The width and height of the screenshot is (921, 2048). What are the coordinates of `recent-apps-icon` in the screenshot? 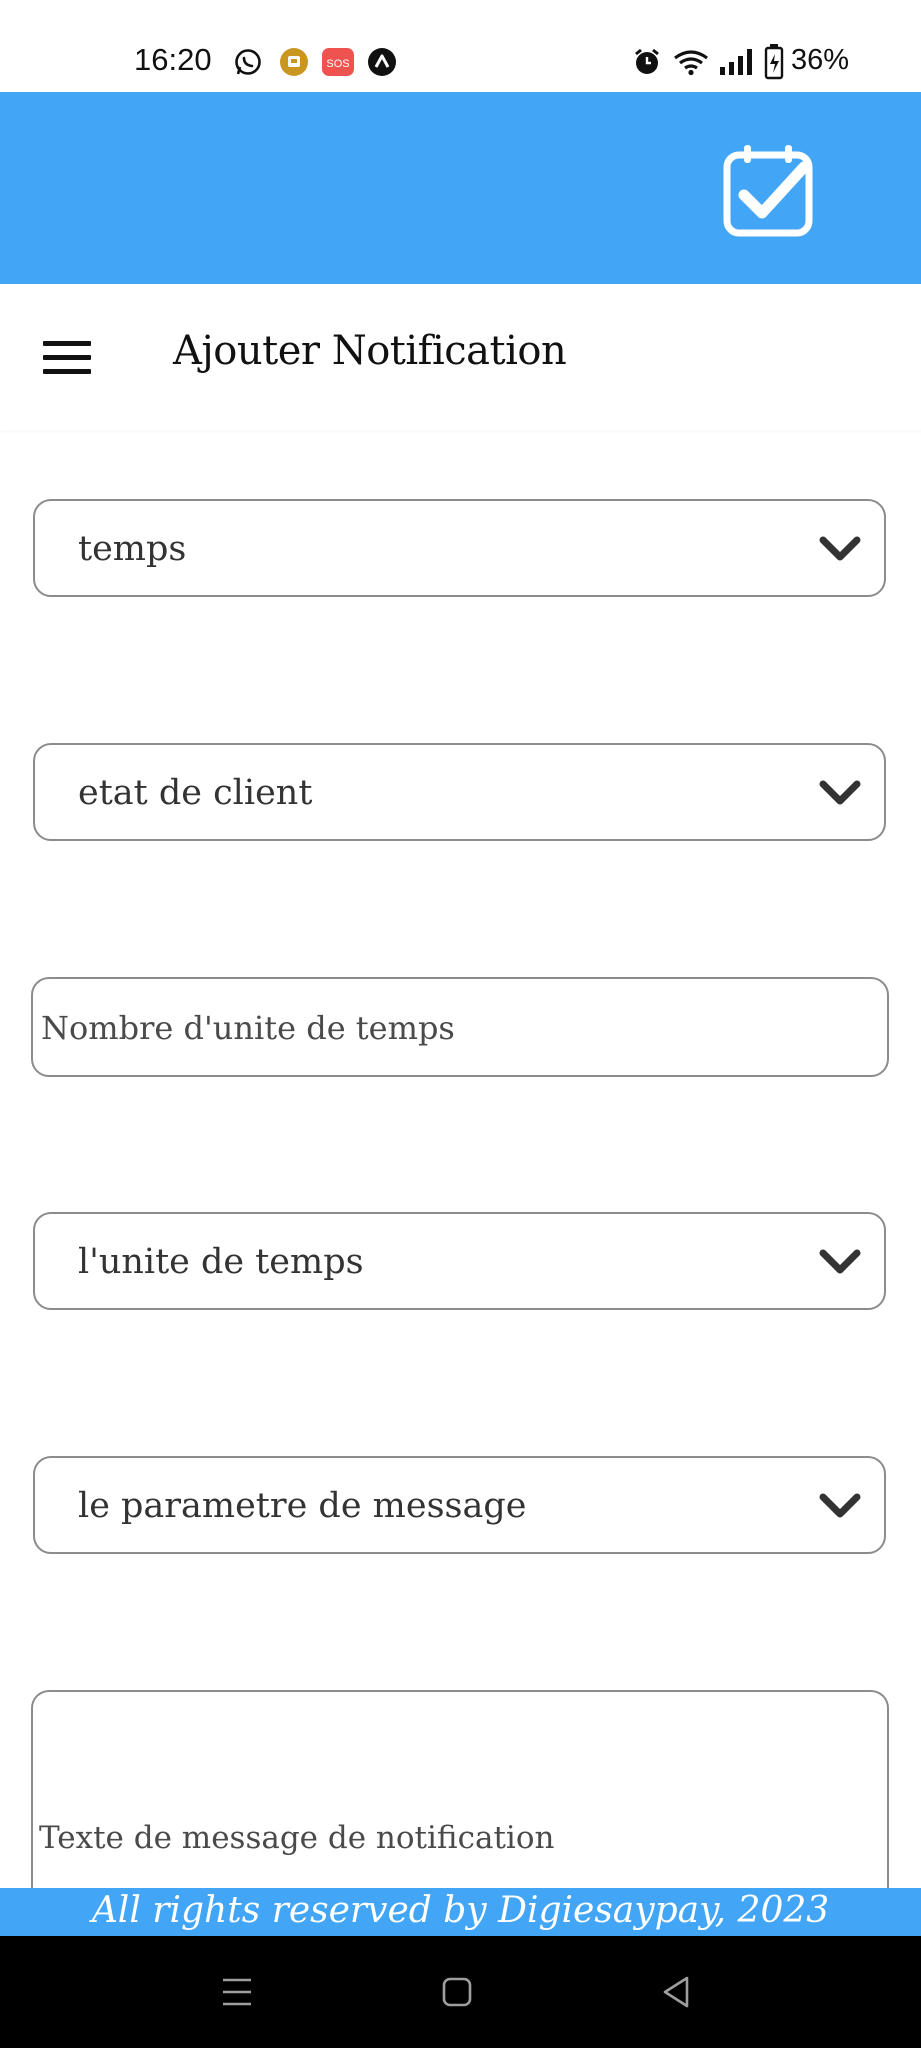 It's located at (237, 1992).